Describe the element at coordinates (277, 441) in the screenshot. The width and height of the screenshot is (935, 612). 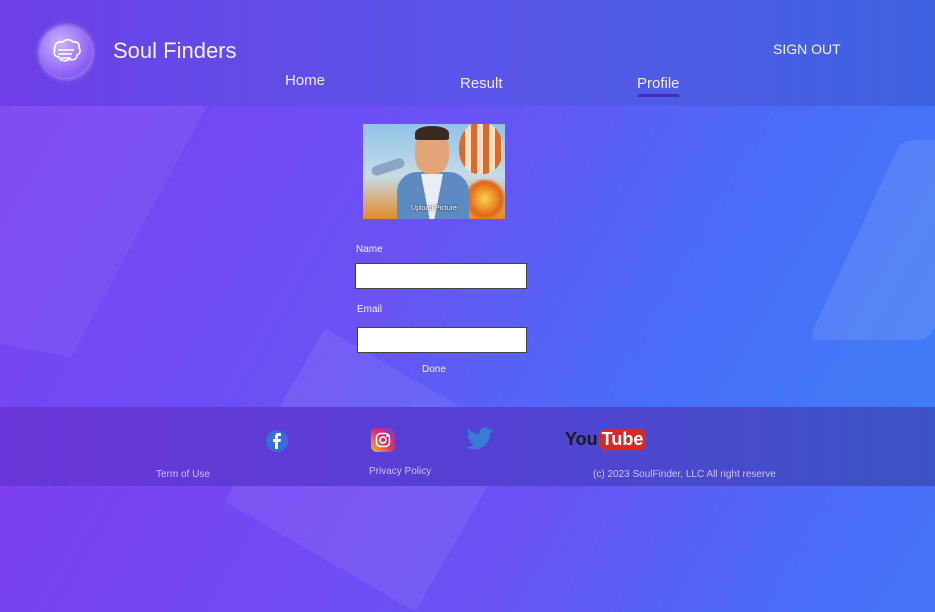
I see `facebook-icon` at that location.